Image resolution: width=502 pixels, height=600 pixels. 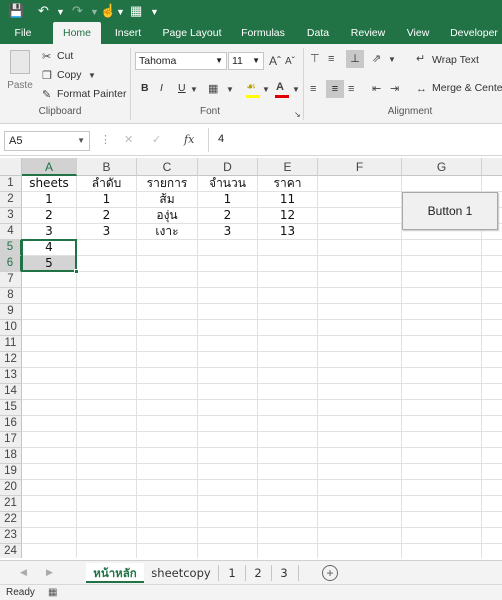 What do you see at coordinates (145, 88) in the screenshot?
I see `bold-button: B` at bounding box center [145, 88].